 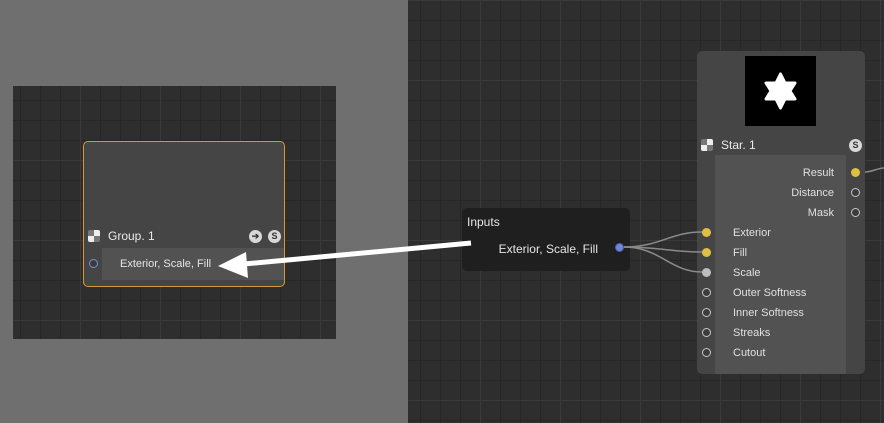 I want to click on output-label-distance: Distance, so click(x=812, y=193).